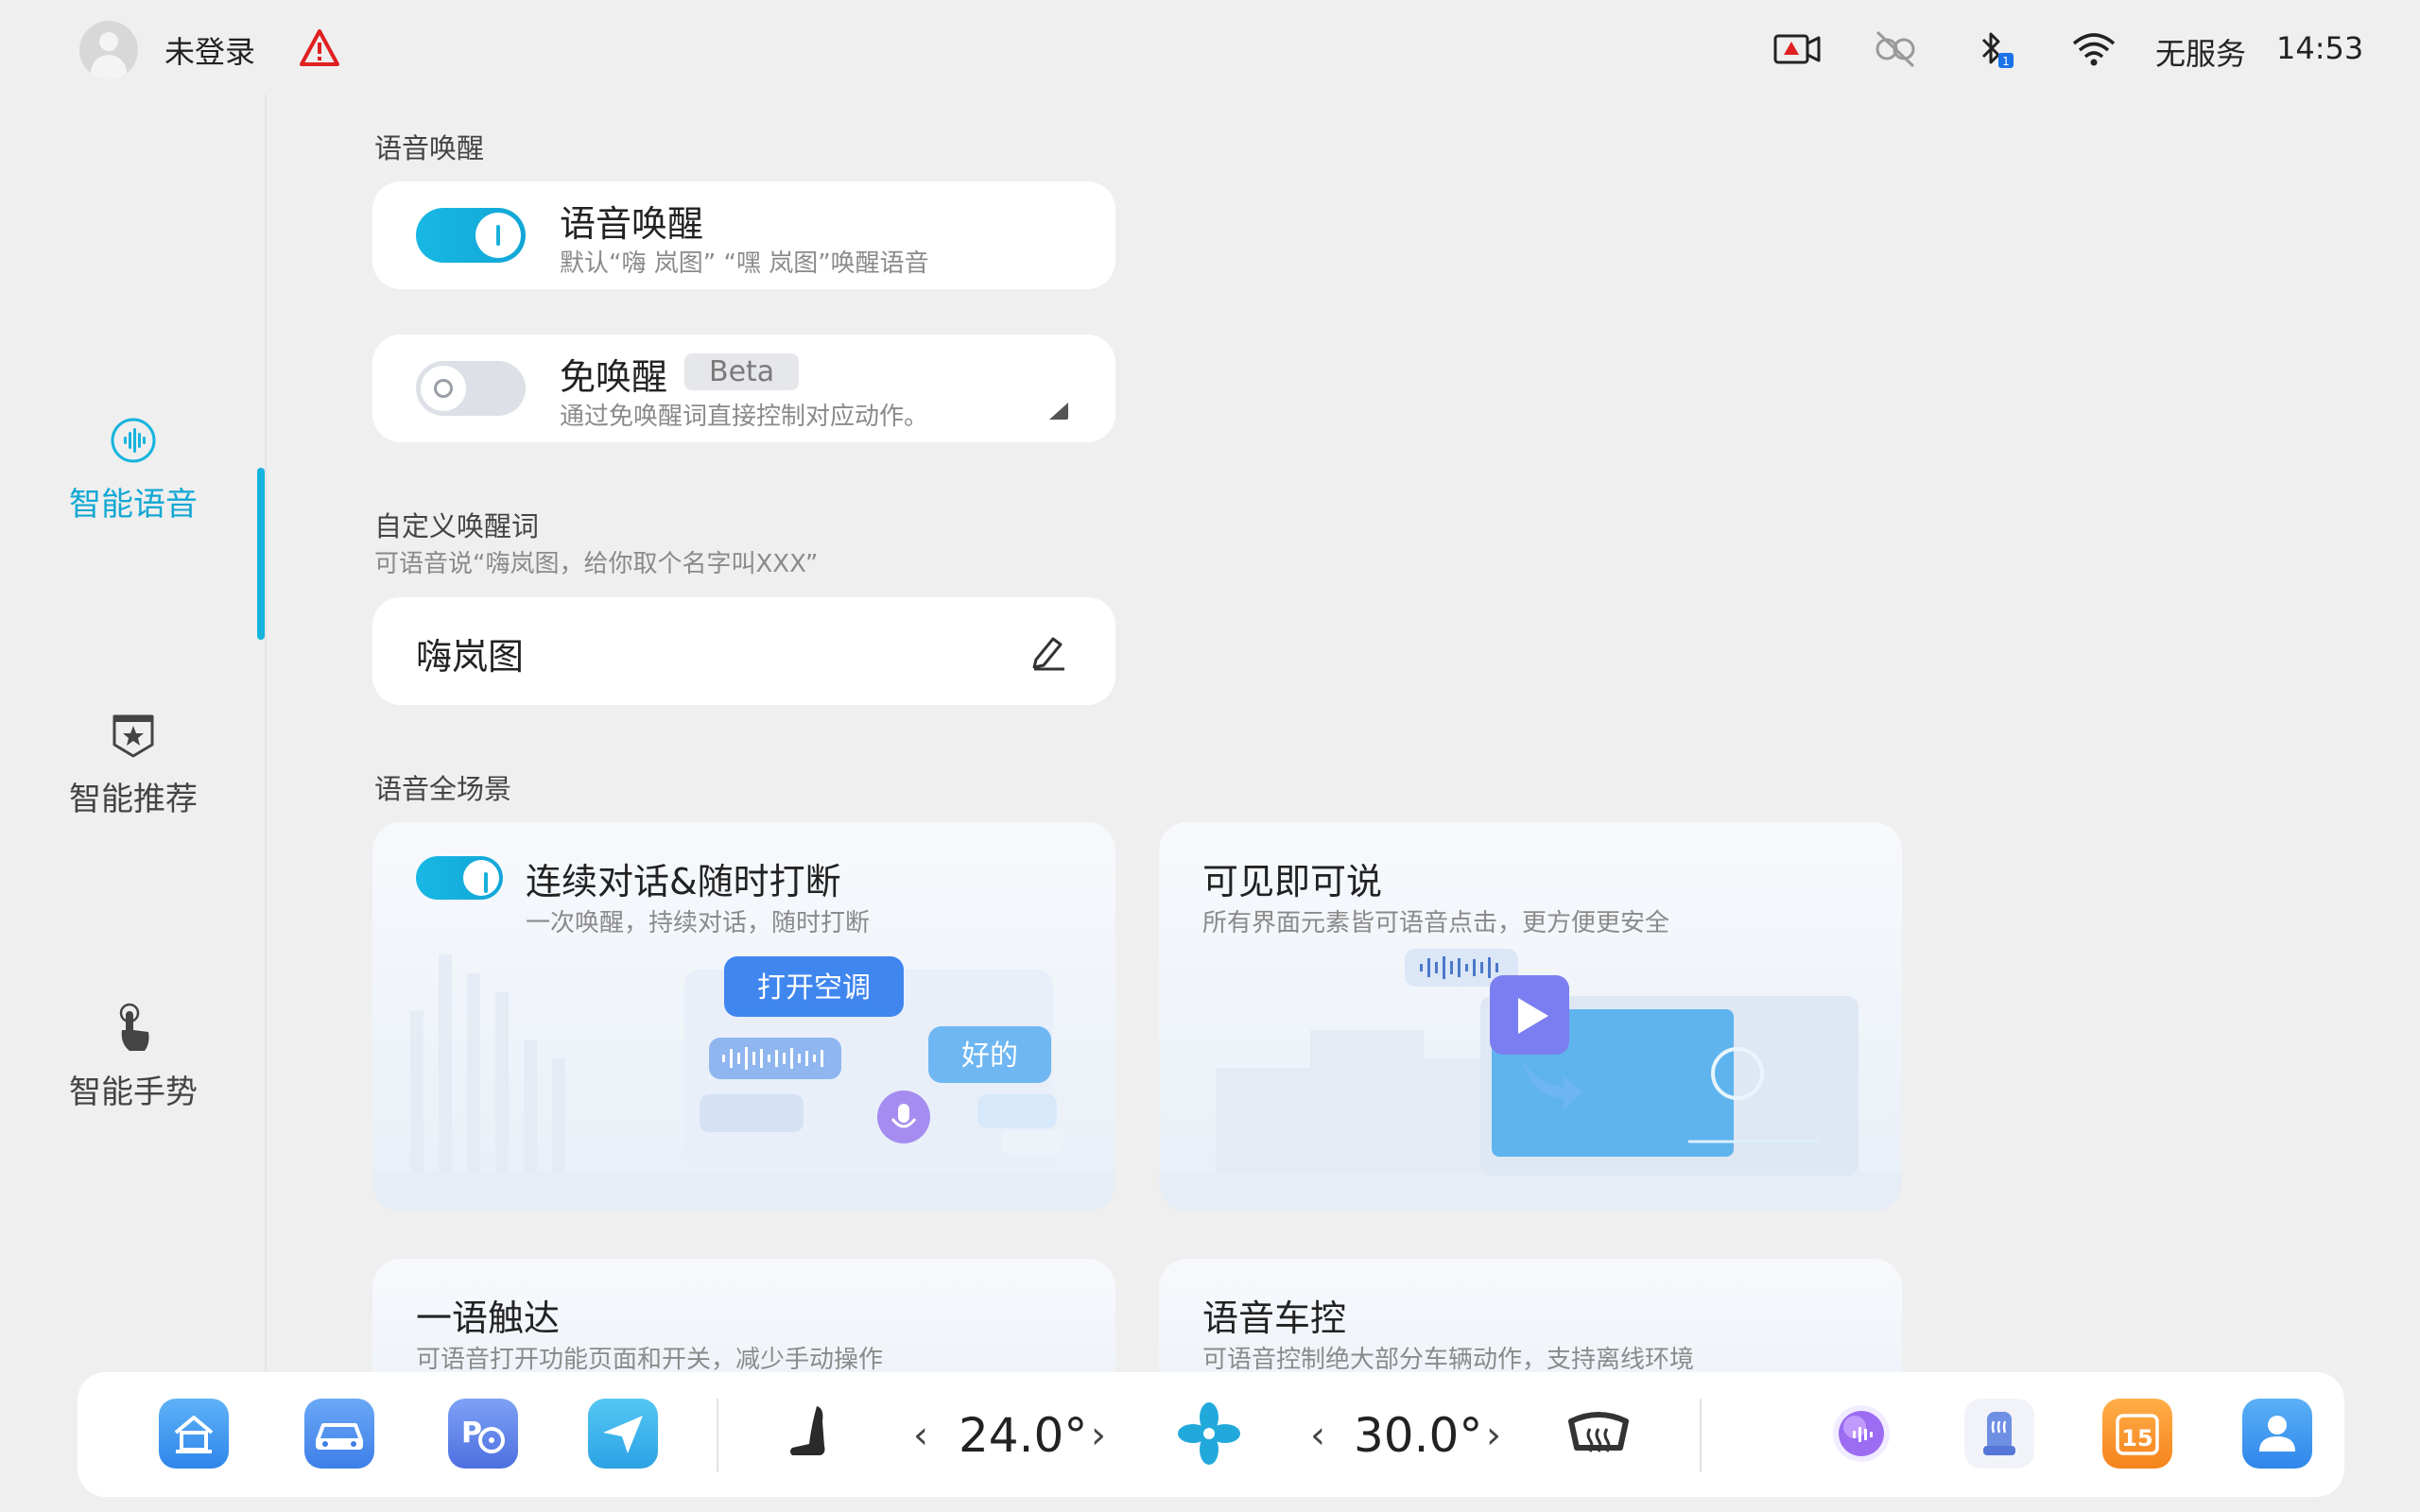 The width and height of the screenshot is (2420, 1512). What do you see at coordinates (1023, 1435) in the screenshot?
I see `left-temp-value: 24.0°` at bounding box center [1023, 1435].